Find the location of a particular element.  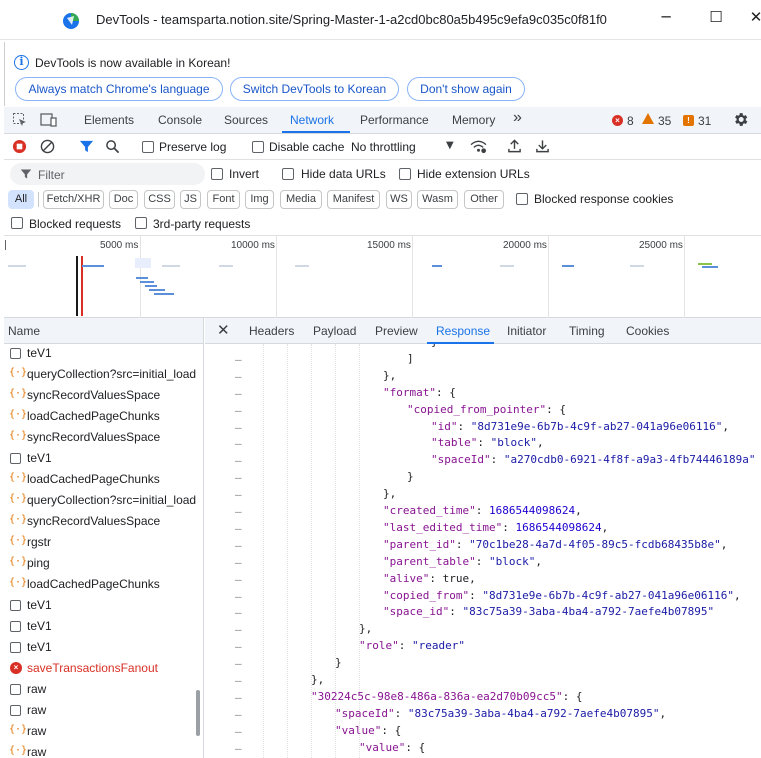

record-stop-icon is located at coordinates (19, 146).